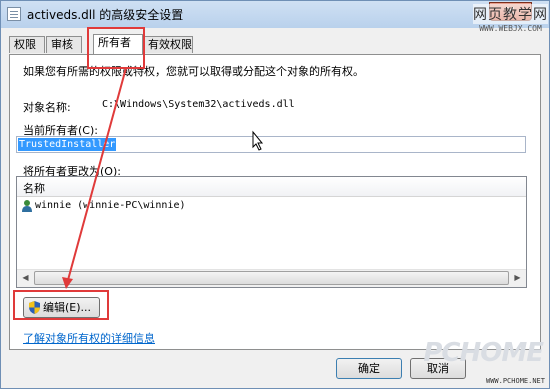 The height and width of the screenshot is (390, 550). Describe the element at coordinates (118, 44) in the screenshot. I see `tab-owner: 所有者` at that location.